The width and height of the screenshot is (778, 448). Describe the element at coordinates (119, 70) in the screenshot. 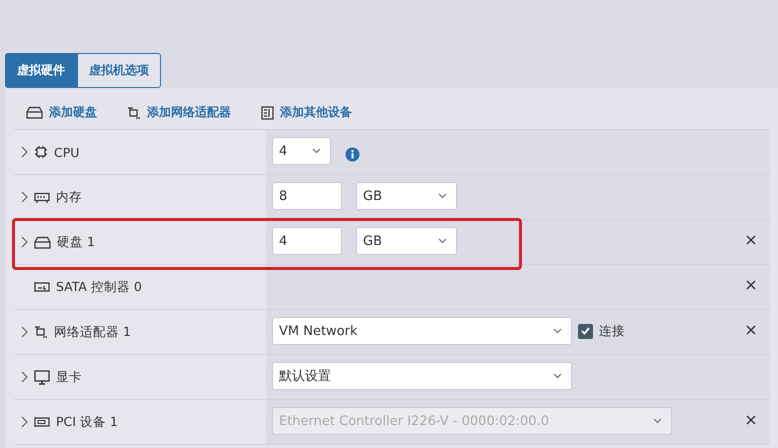

I see `tab: 虚拟机选项` at that location.